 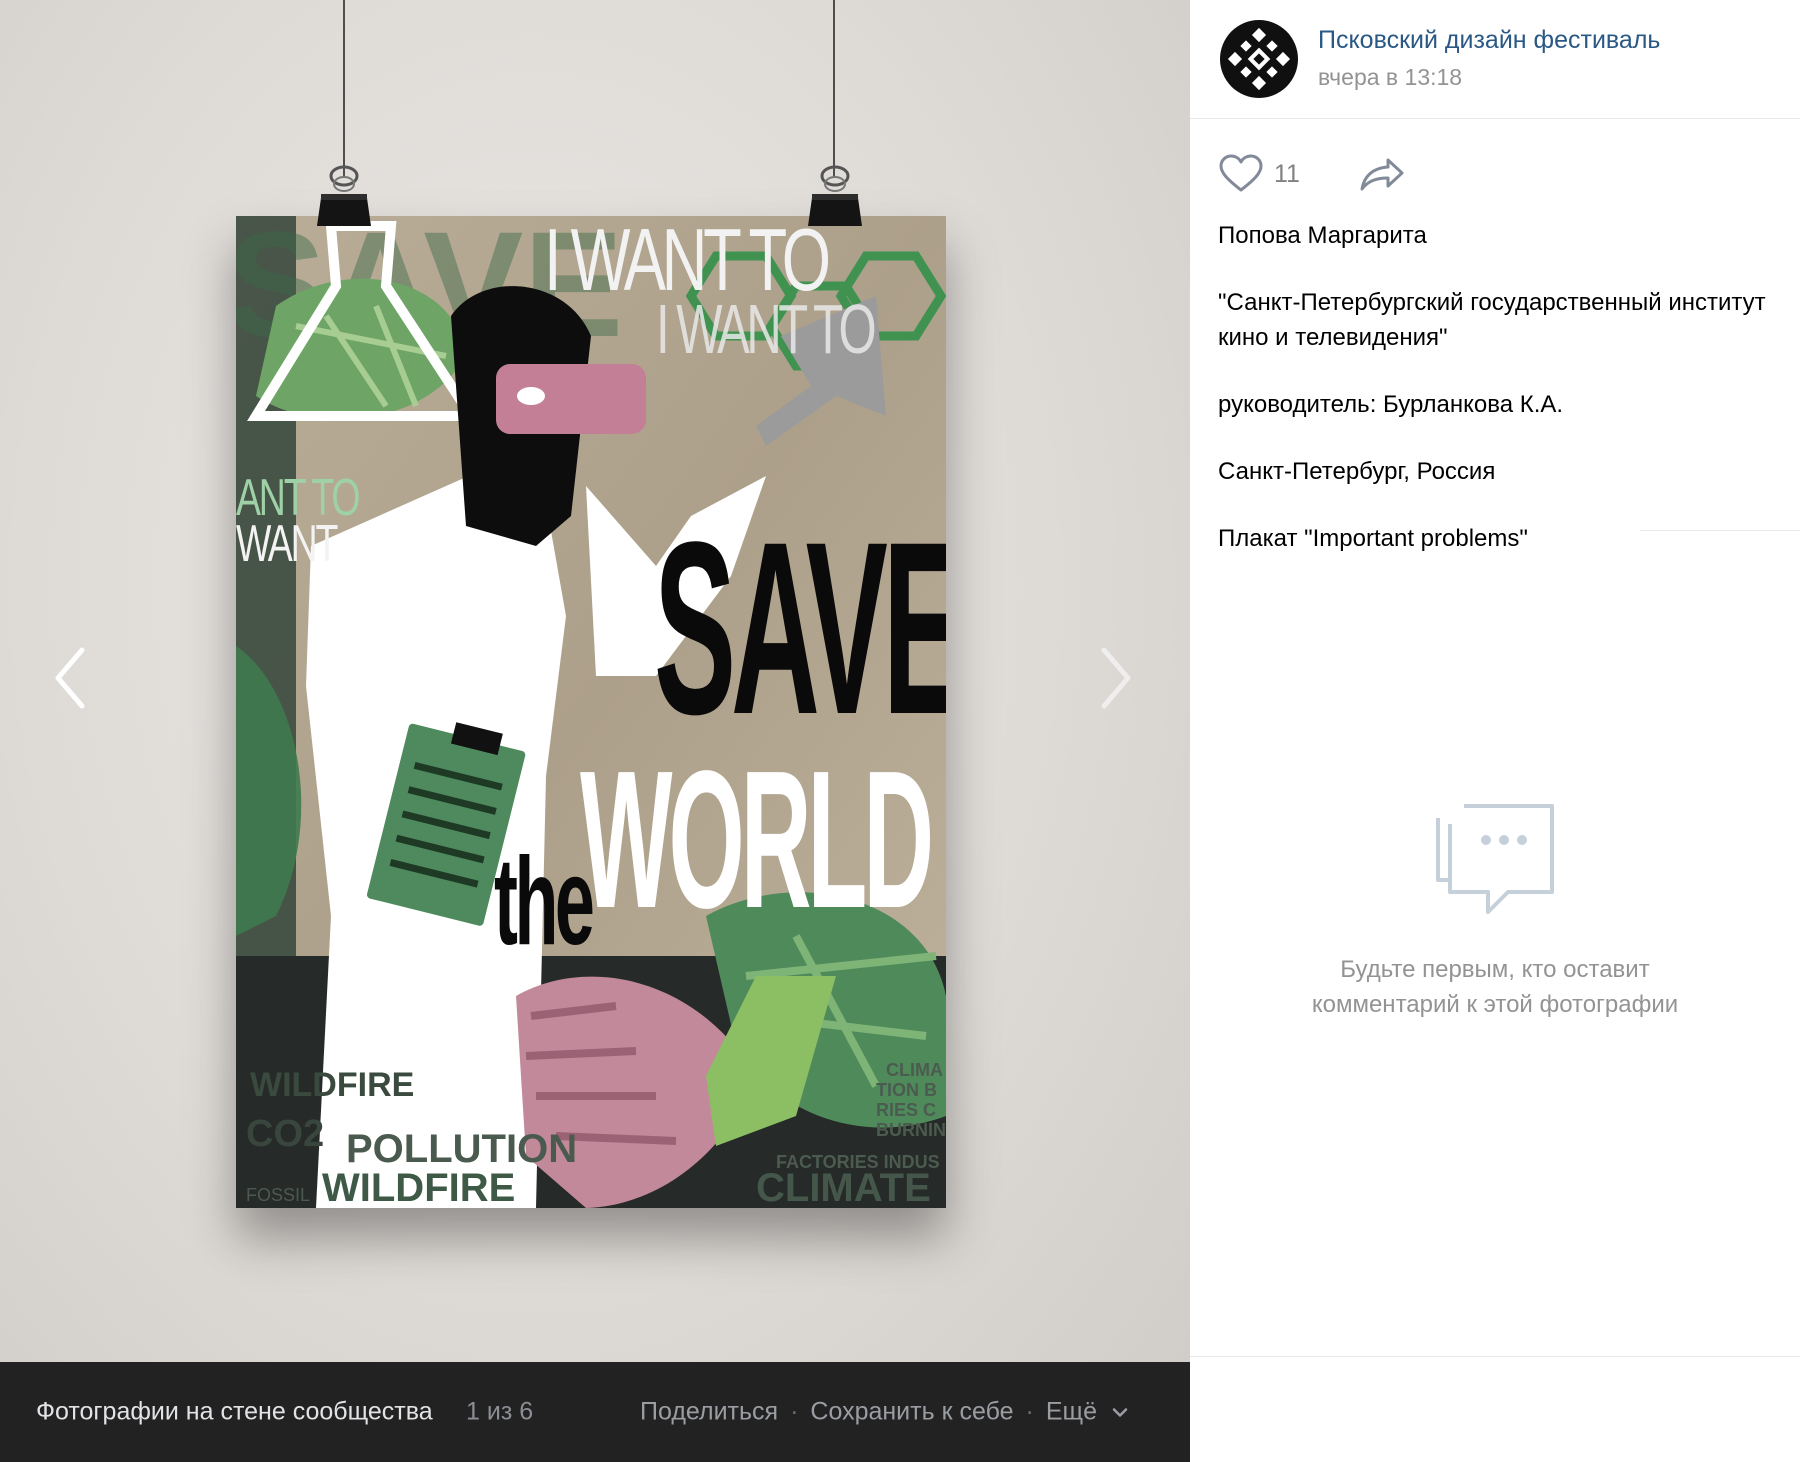 What do you see at coordinates (843, 1187) in the screenshot?
I see `svg-text: CLIMATE` at bounding box center [843, 1187].